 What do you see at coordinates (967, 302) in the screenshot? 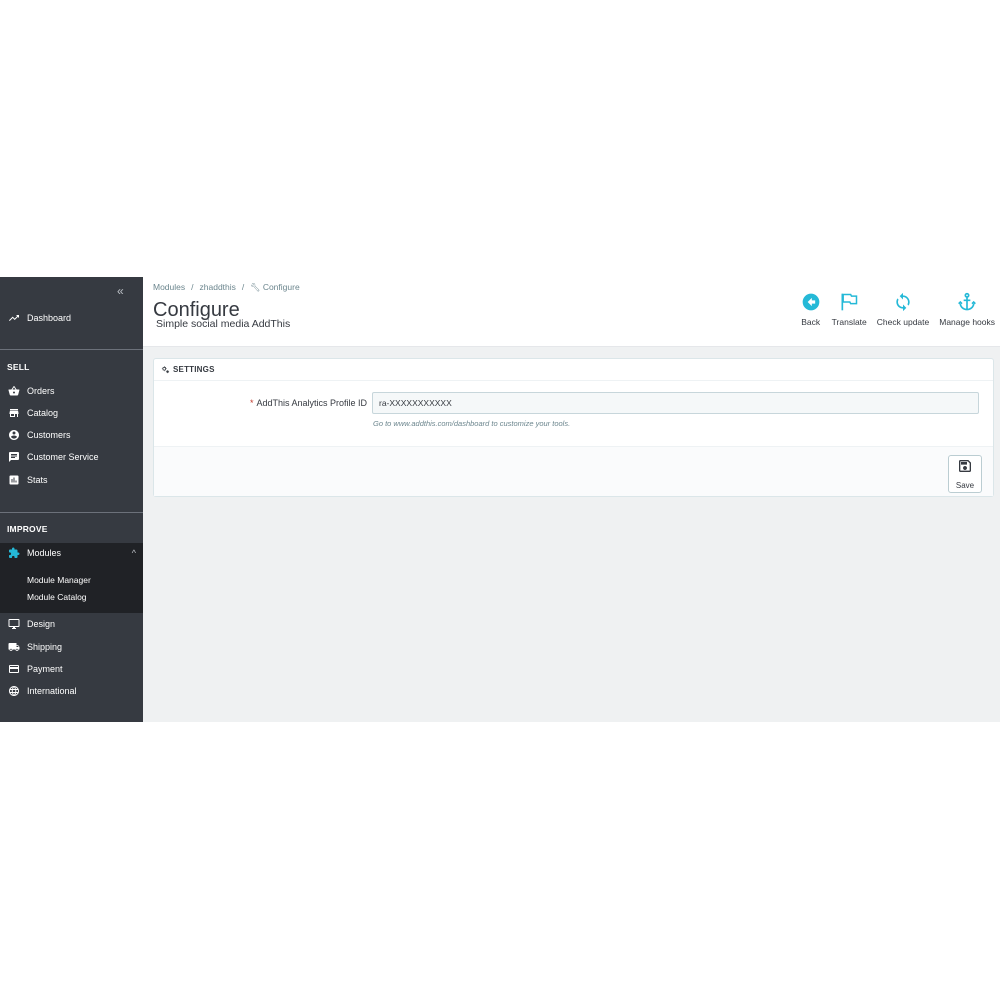
I see `anchor-icon` at bounding box center [967, 302].